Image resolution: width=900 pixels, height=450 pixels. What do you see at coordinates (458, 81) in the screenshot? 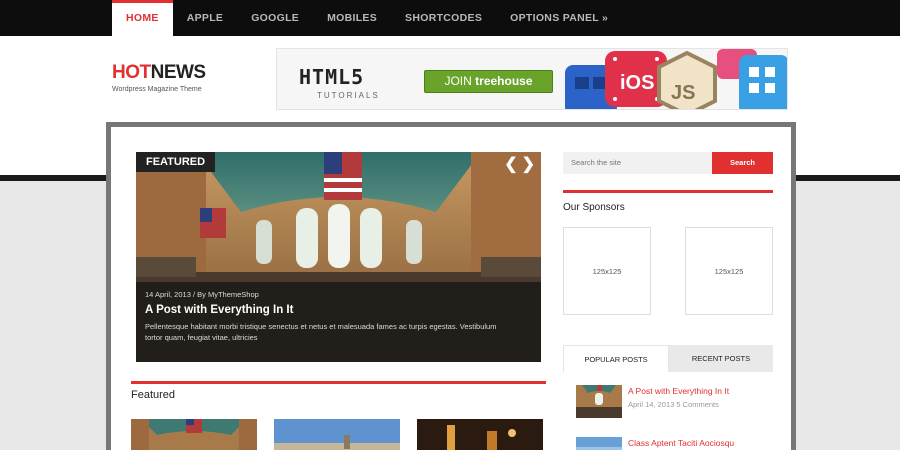
I see `banner-join-label: JOIN` at bounding box center [458, 81].